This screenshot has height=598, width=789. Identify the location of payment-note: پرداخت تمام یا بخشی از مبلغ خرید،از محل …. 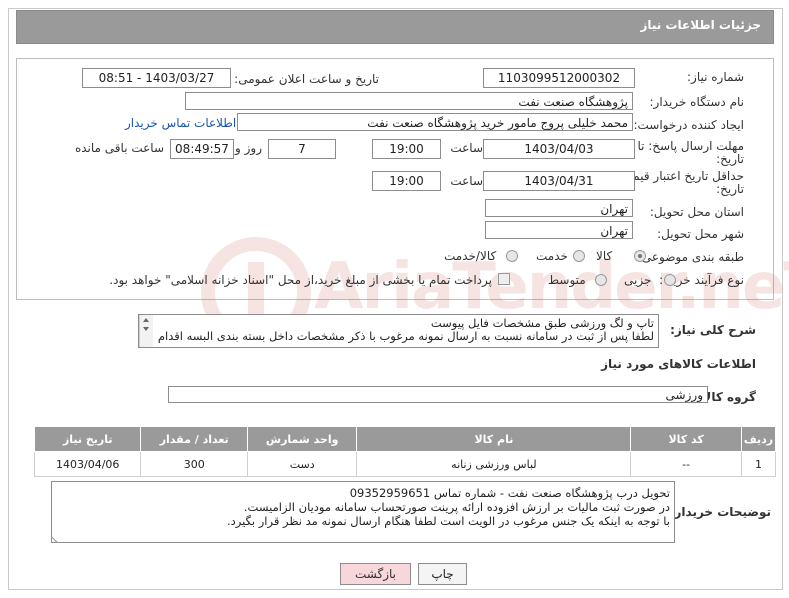
(300, 280).